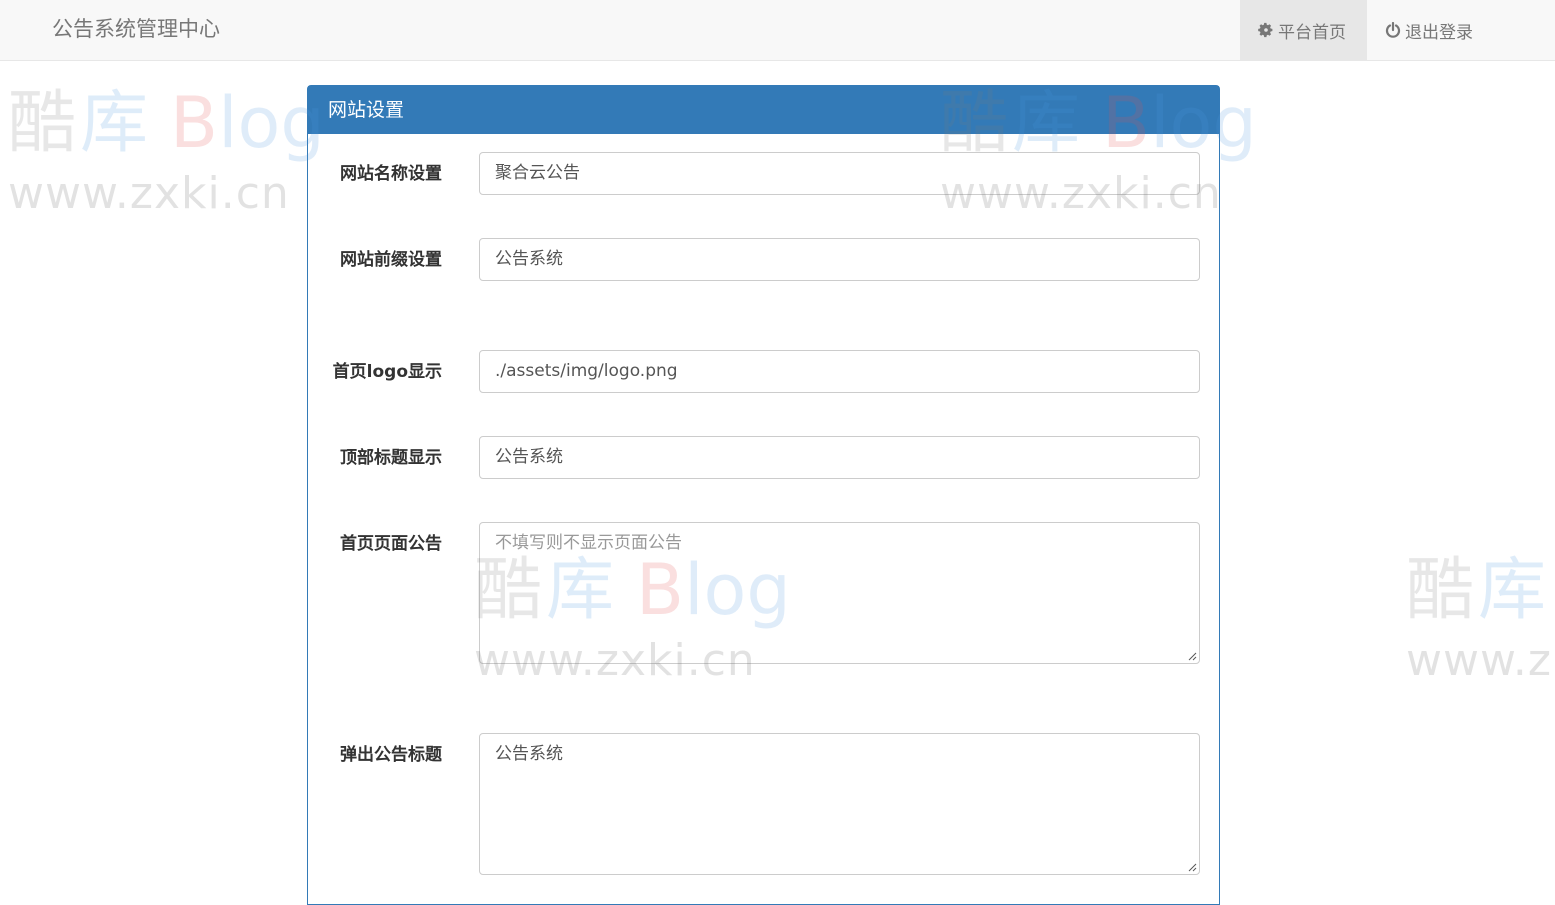 The height and width of the screenshot is (905, 1555). Describe the element at coordinates (194, 123) in the screenshot. I see `watermark-char: B` at that location.